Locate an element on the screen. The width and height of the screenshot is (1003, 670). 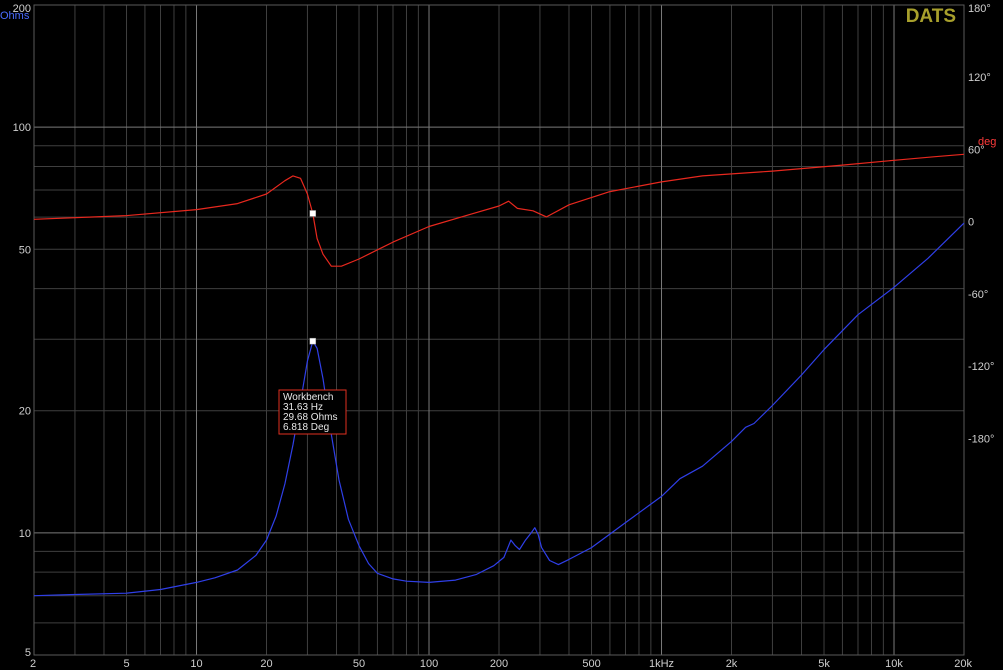
x-tick-label: 20 is located at coordinates (266, 664).